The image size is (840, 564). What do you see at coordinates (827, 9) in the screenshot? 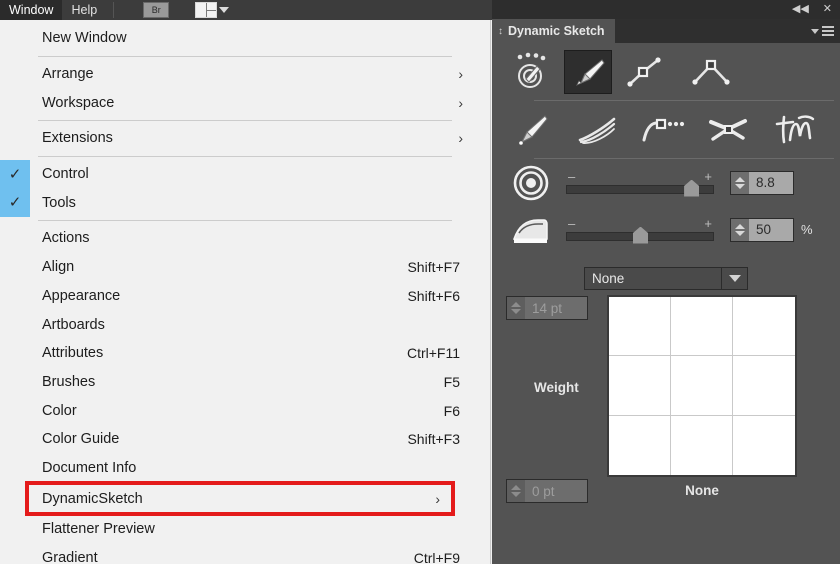
I see `close-icon: ✕` at bounding box center [827, 9].